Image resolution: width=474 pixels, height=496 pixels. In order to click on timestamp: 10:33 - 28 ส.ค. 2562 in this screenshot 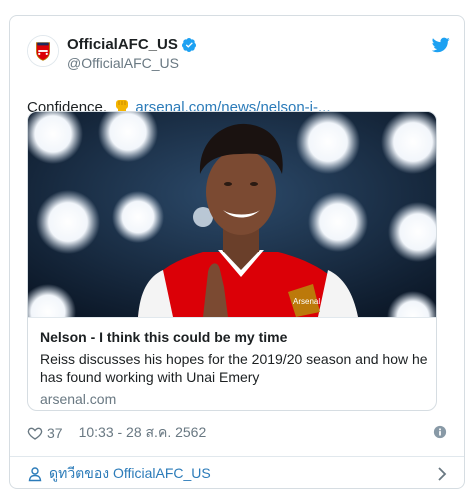, I will do `click(143, 433)`.